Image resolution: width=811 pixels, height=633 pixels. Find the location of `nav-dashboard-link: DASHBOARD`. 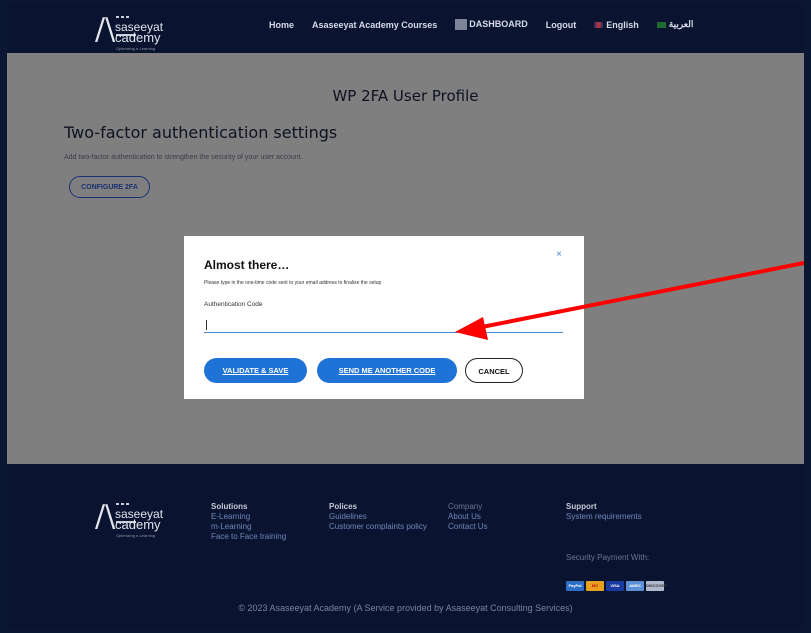

nav-dashboard-link: DASHBOARD is located at coordinates (491, 25).